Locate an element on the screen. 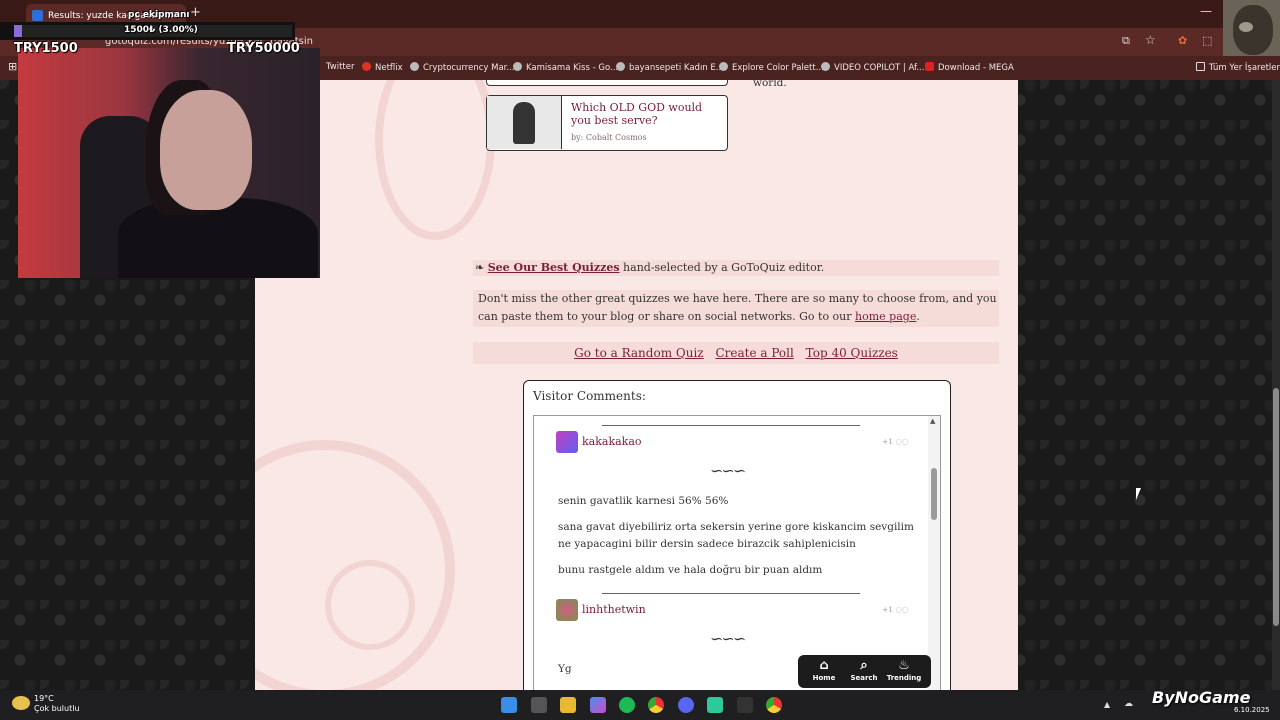 The image size is (1280, 720). quiz-card-title: Which OLD GOD would you best serve? is located at coordinates (646, 114).